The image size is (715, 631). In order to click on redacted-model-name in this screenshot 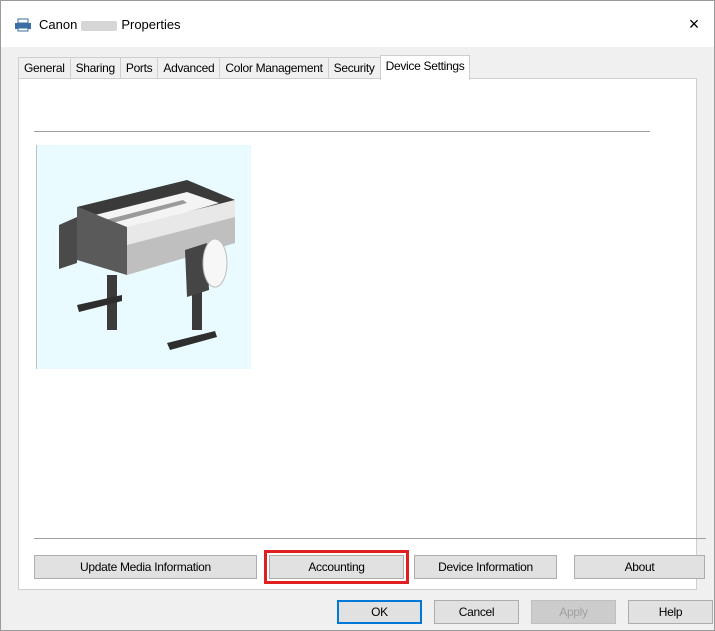, I will do `click(99, 25)`.